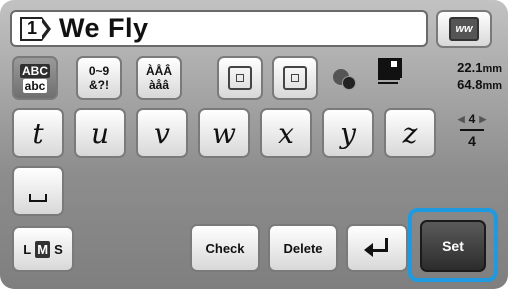  I want to click on category-label-top: ÀÅÂ, so click(159, 71).